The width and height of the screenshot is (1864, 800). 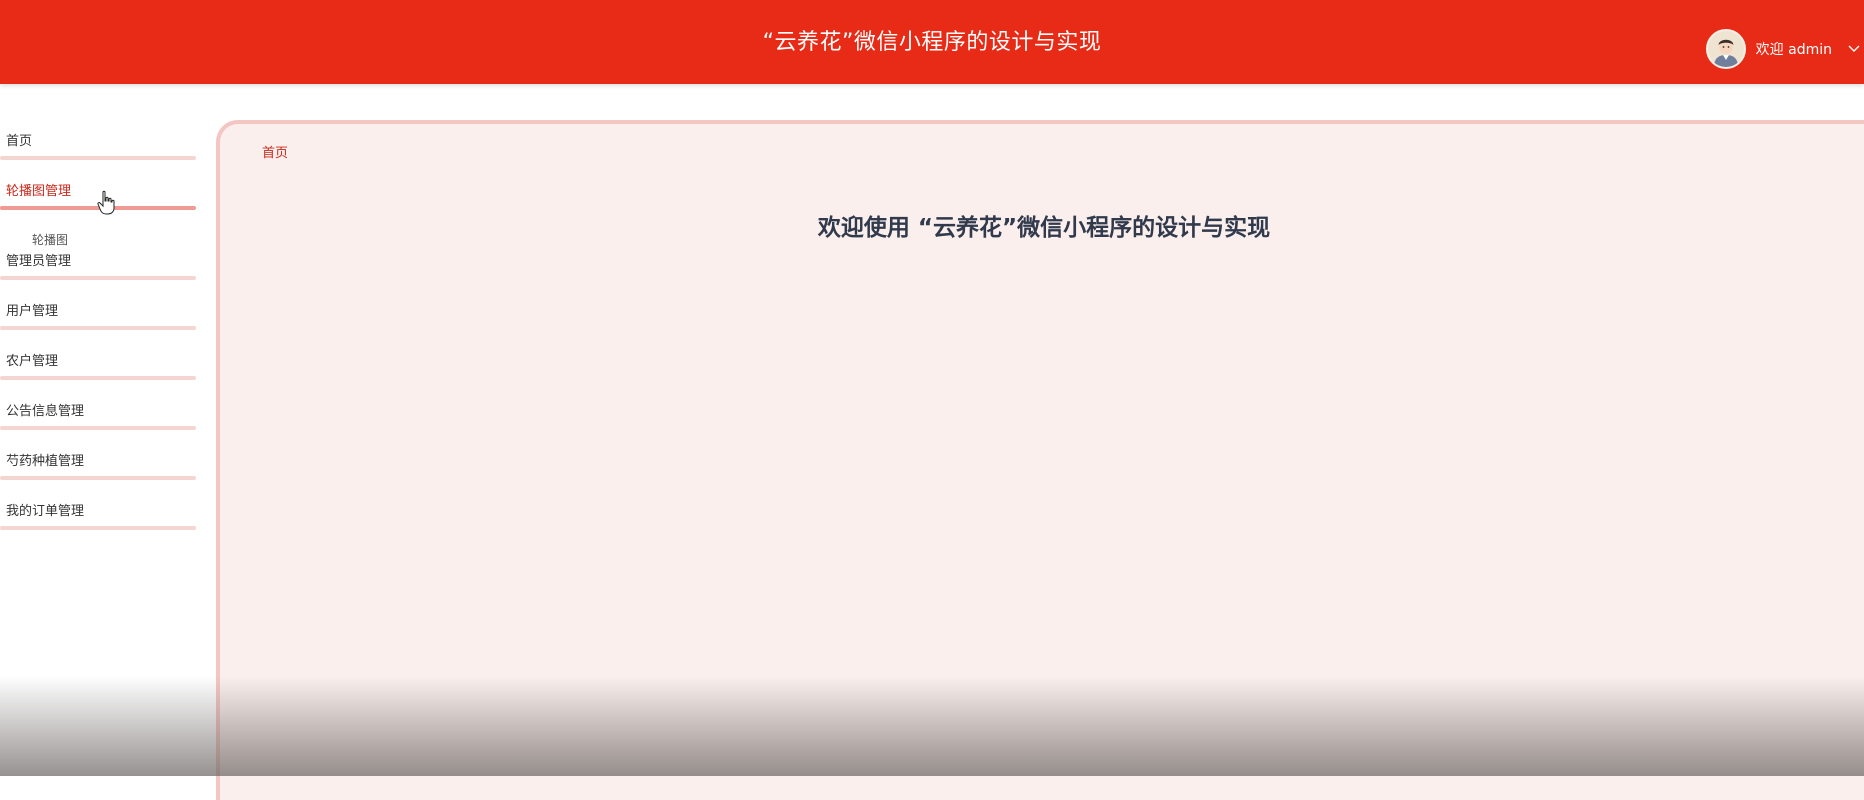 I want to click on welcome-heading: 欢迎使用 “云养花”微信小程序的设计与实现, so click(x=1044, y=228).